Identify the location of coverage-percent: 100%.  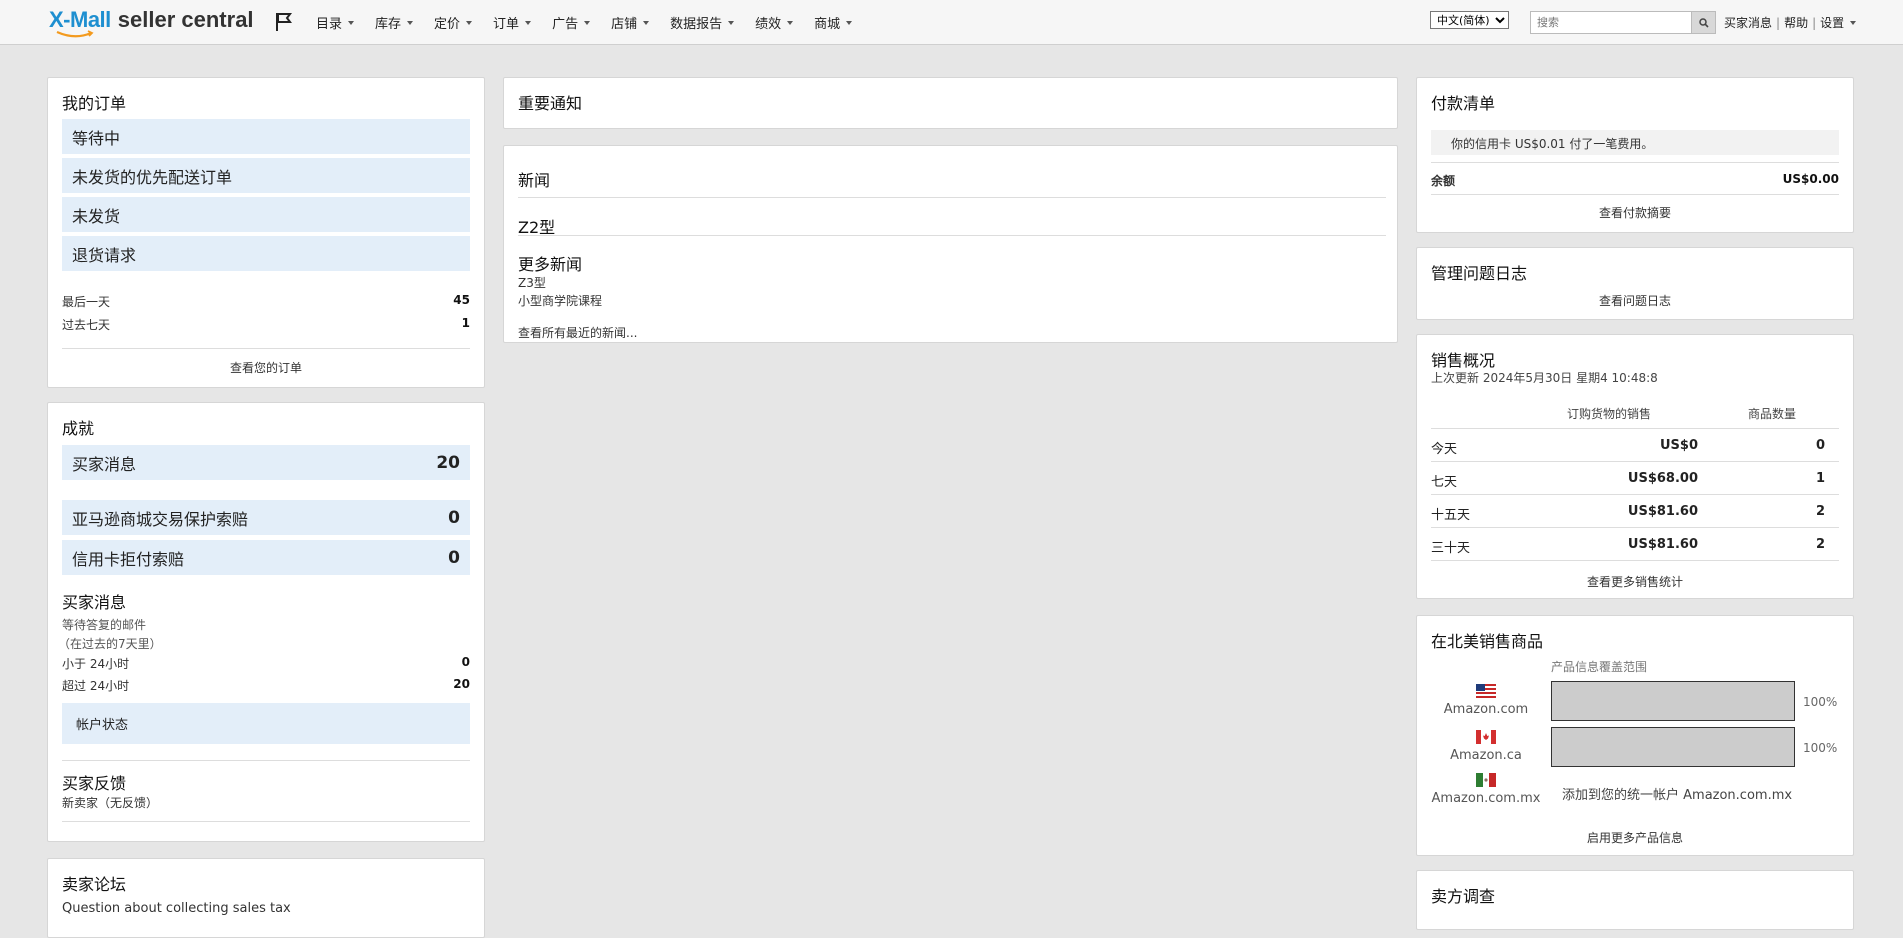
(1820, 748).